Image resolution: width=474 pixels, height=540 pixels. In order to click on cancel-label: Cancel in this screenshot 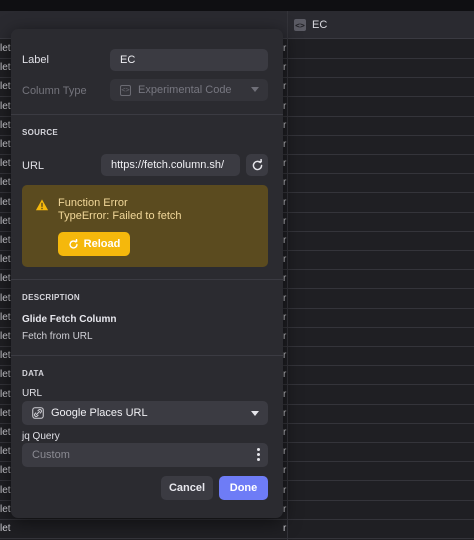, I will do `click(187, 488)`.